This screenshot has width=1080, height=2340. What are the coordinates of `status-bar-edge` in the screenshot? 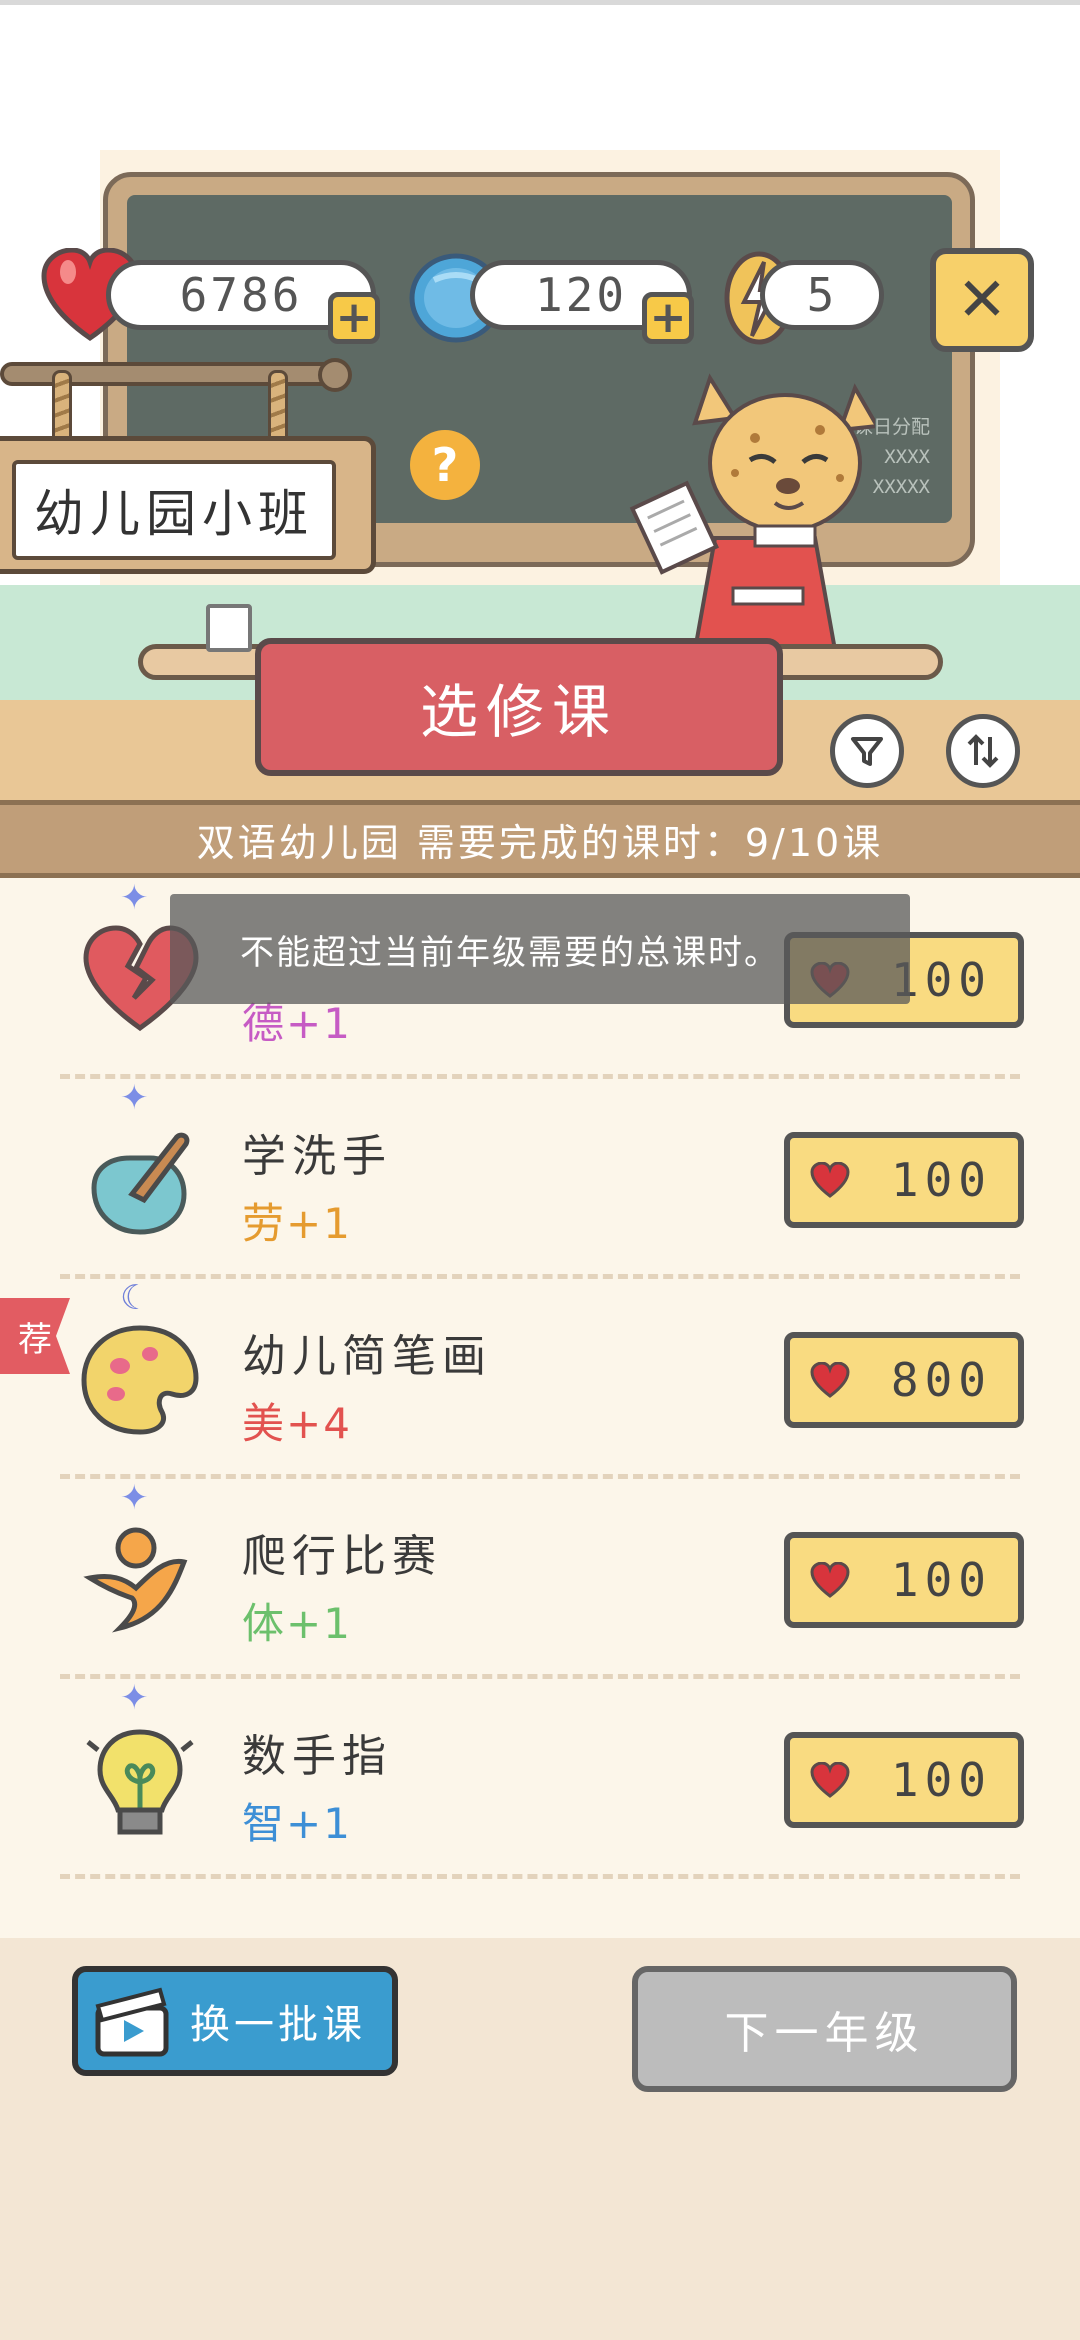 It's located at (540, 2).